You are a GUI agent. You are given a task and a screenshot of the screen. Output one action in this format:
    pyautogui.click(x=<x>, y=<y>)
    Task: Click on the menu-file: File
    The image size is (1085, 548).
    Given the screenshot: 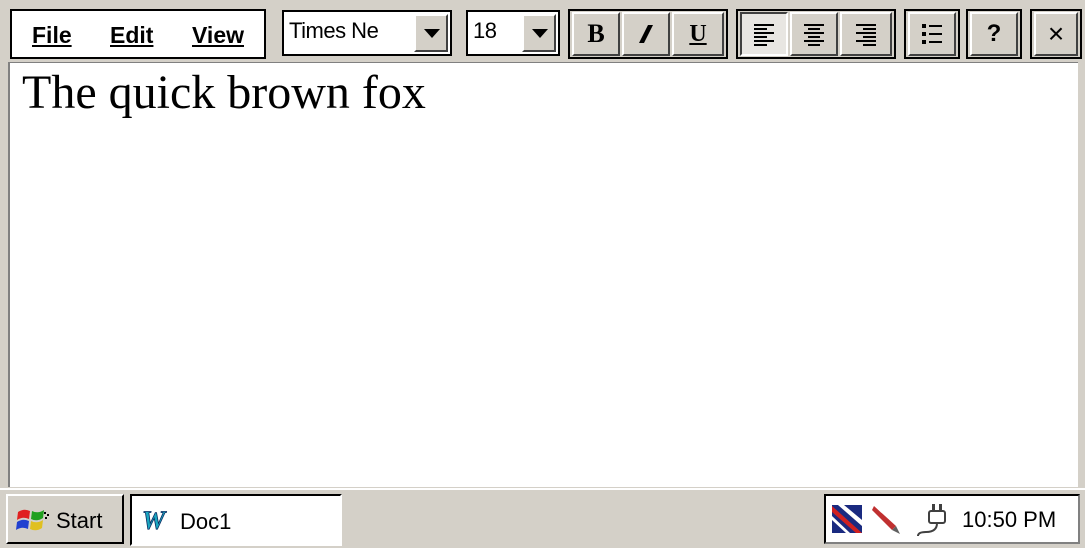 What is the action you would take?
    pyautogui.click(x=52, y=35)
    